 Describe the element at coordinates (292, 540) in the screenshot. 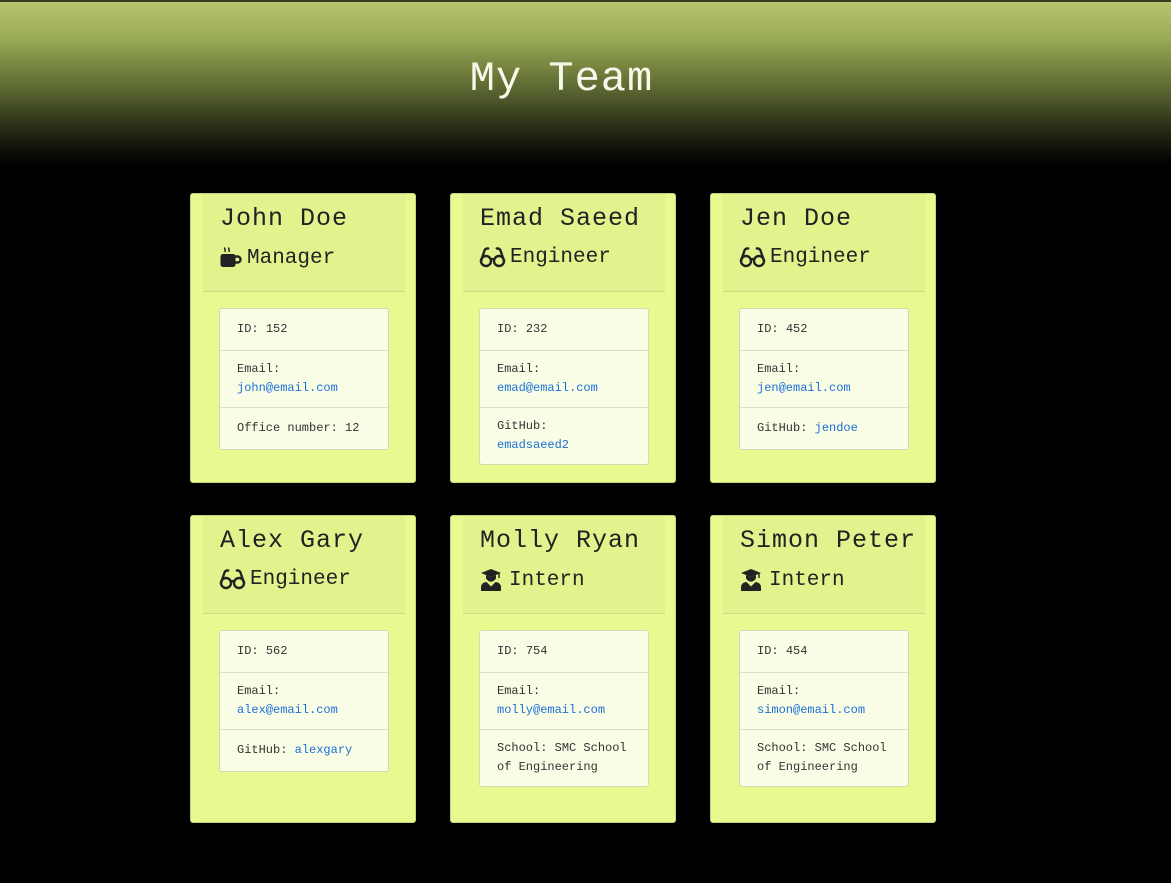

I see `employee-name: Alex Gary` at that location.